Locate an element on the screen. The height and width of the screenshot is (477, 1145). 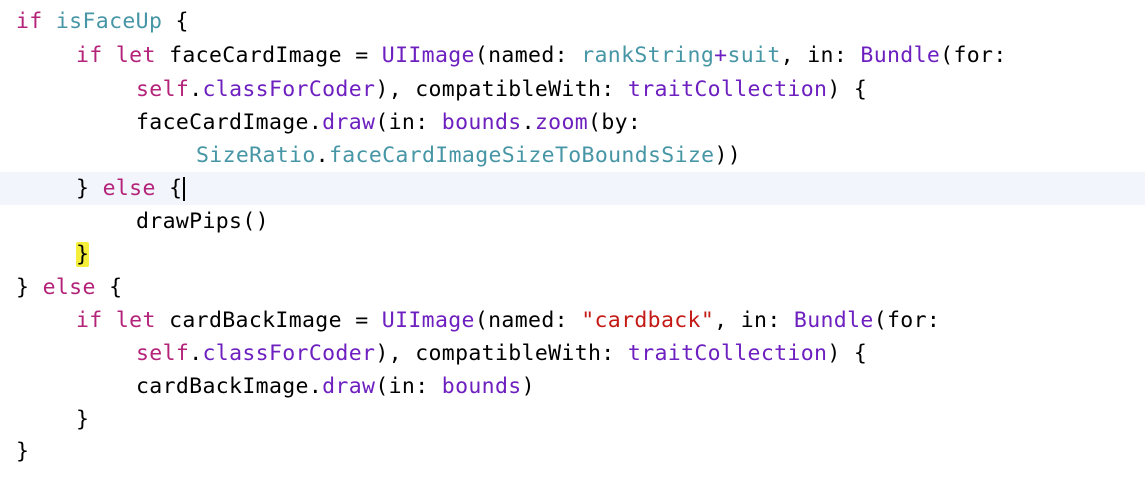
property-token: suit is located at coordinates (754, 55).